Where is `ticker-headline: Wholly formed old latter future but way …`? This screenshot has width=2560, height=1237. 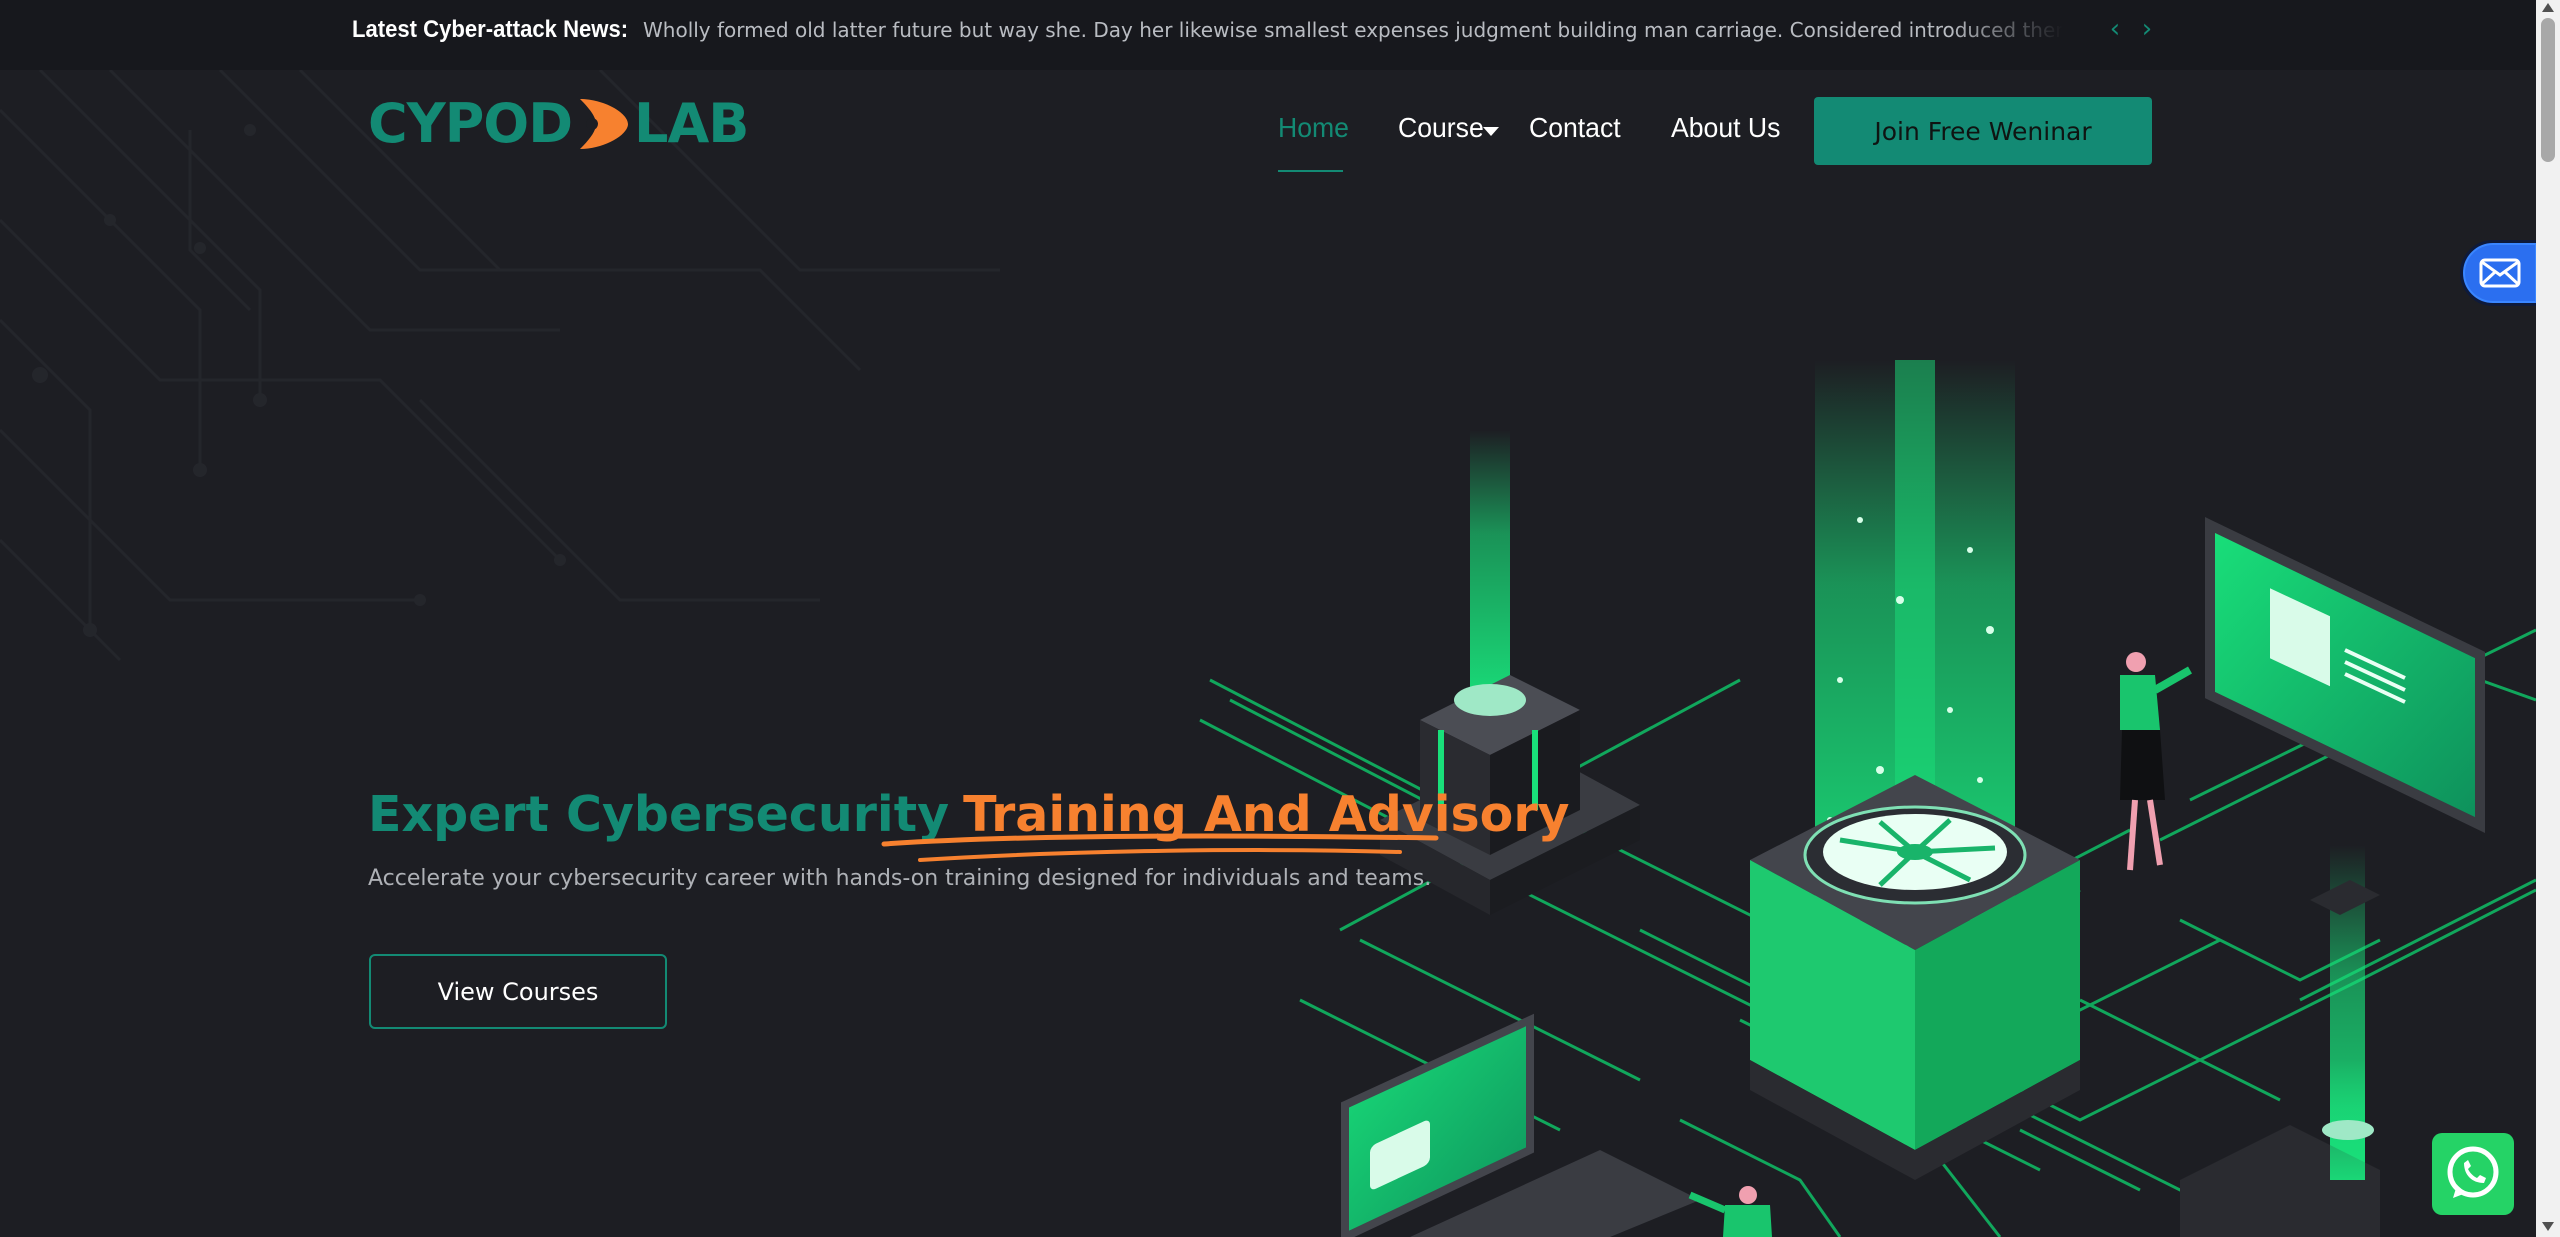 ticker-headline: Wholly formed old latter future but way … is located at coordinates (1353, 30).